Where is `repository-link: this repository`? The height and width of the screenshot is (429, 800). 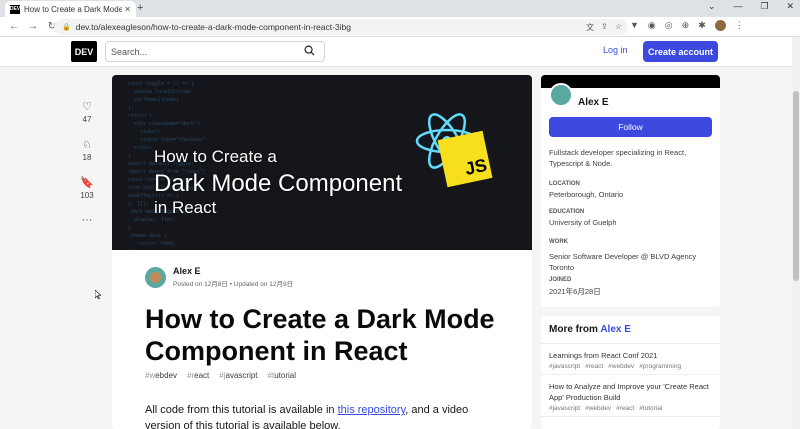 repository-link: this repository is located at coordinates (372, 410).